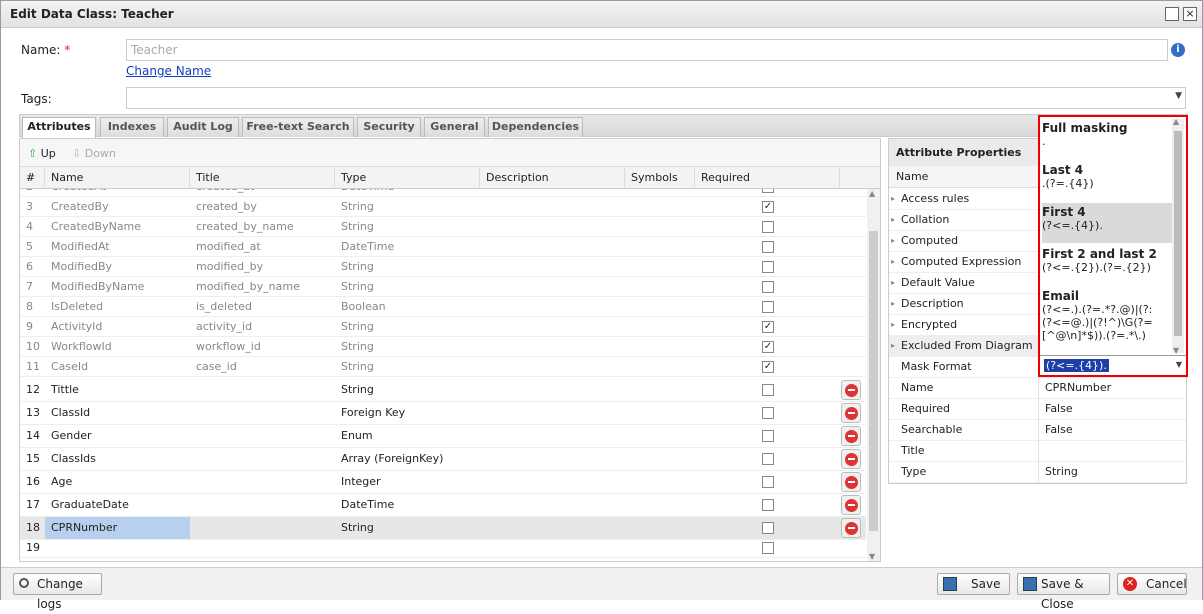 Image resolution: width=1203 pixels, height=614 pixels. Describe the element at coordinates (262, 178) in the screenshot. I see `col-title: Title` at that location.